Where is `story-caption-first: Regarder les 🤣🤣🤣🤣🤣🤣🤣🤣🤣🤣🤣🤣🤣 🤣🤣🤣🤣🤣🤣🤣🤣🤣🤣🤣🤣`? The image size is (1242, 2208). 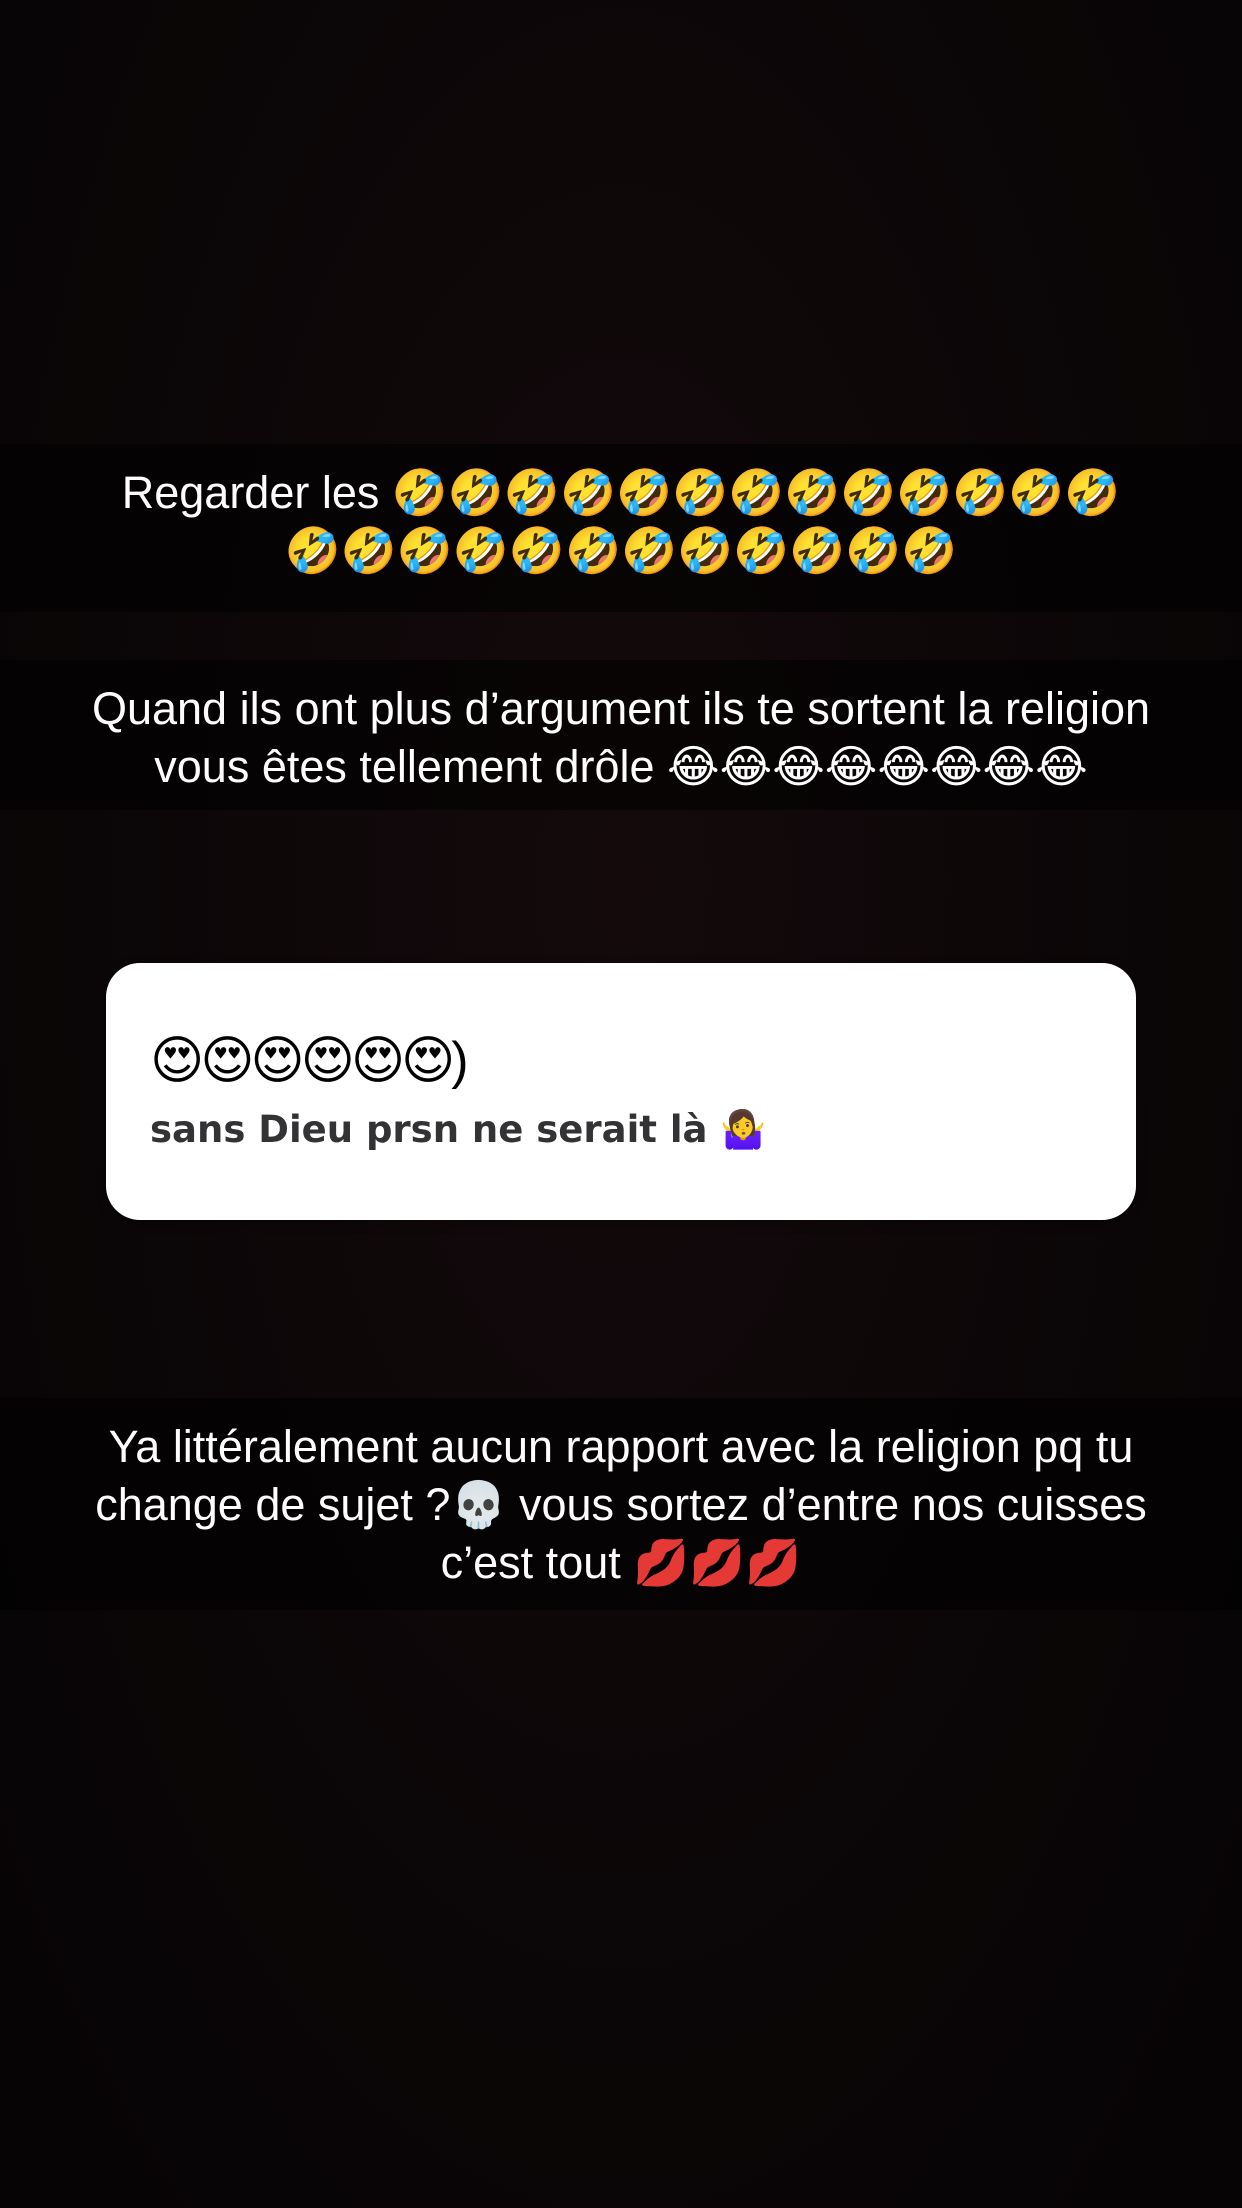 story-caption-first: Regarder les 🤣🤣🤣🤣🤣🤣🤣🤣🤣🤣🤣🤣🤣 🤣🤣🤣🤣🤣🤣🤣🤣🤣🤣🤣🤣 is located at coordinates (621, 528).